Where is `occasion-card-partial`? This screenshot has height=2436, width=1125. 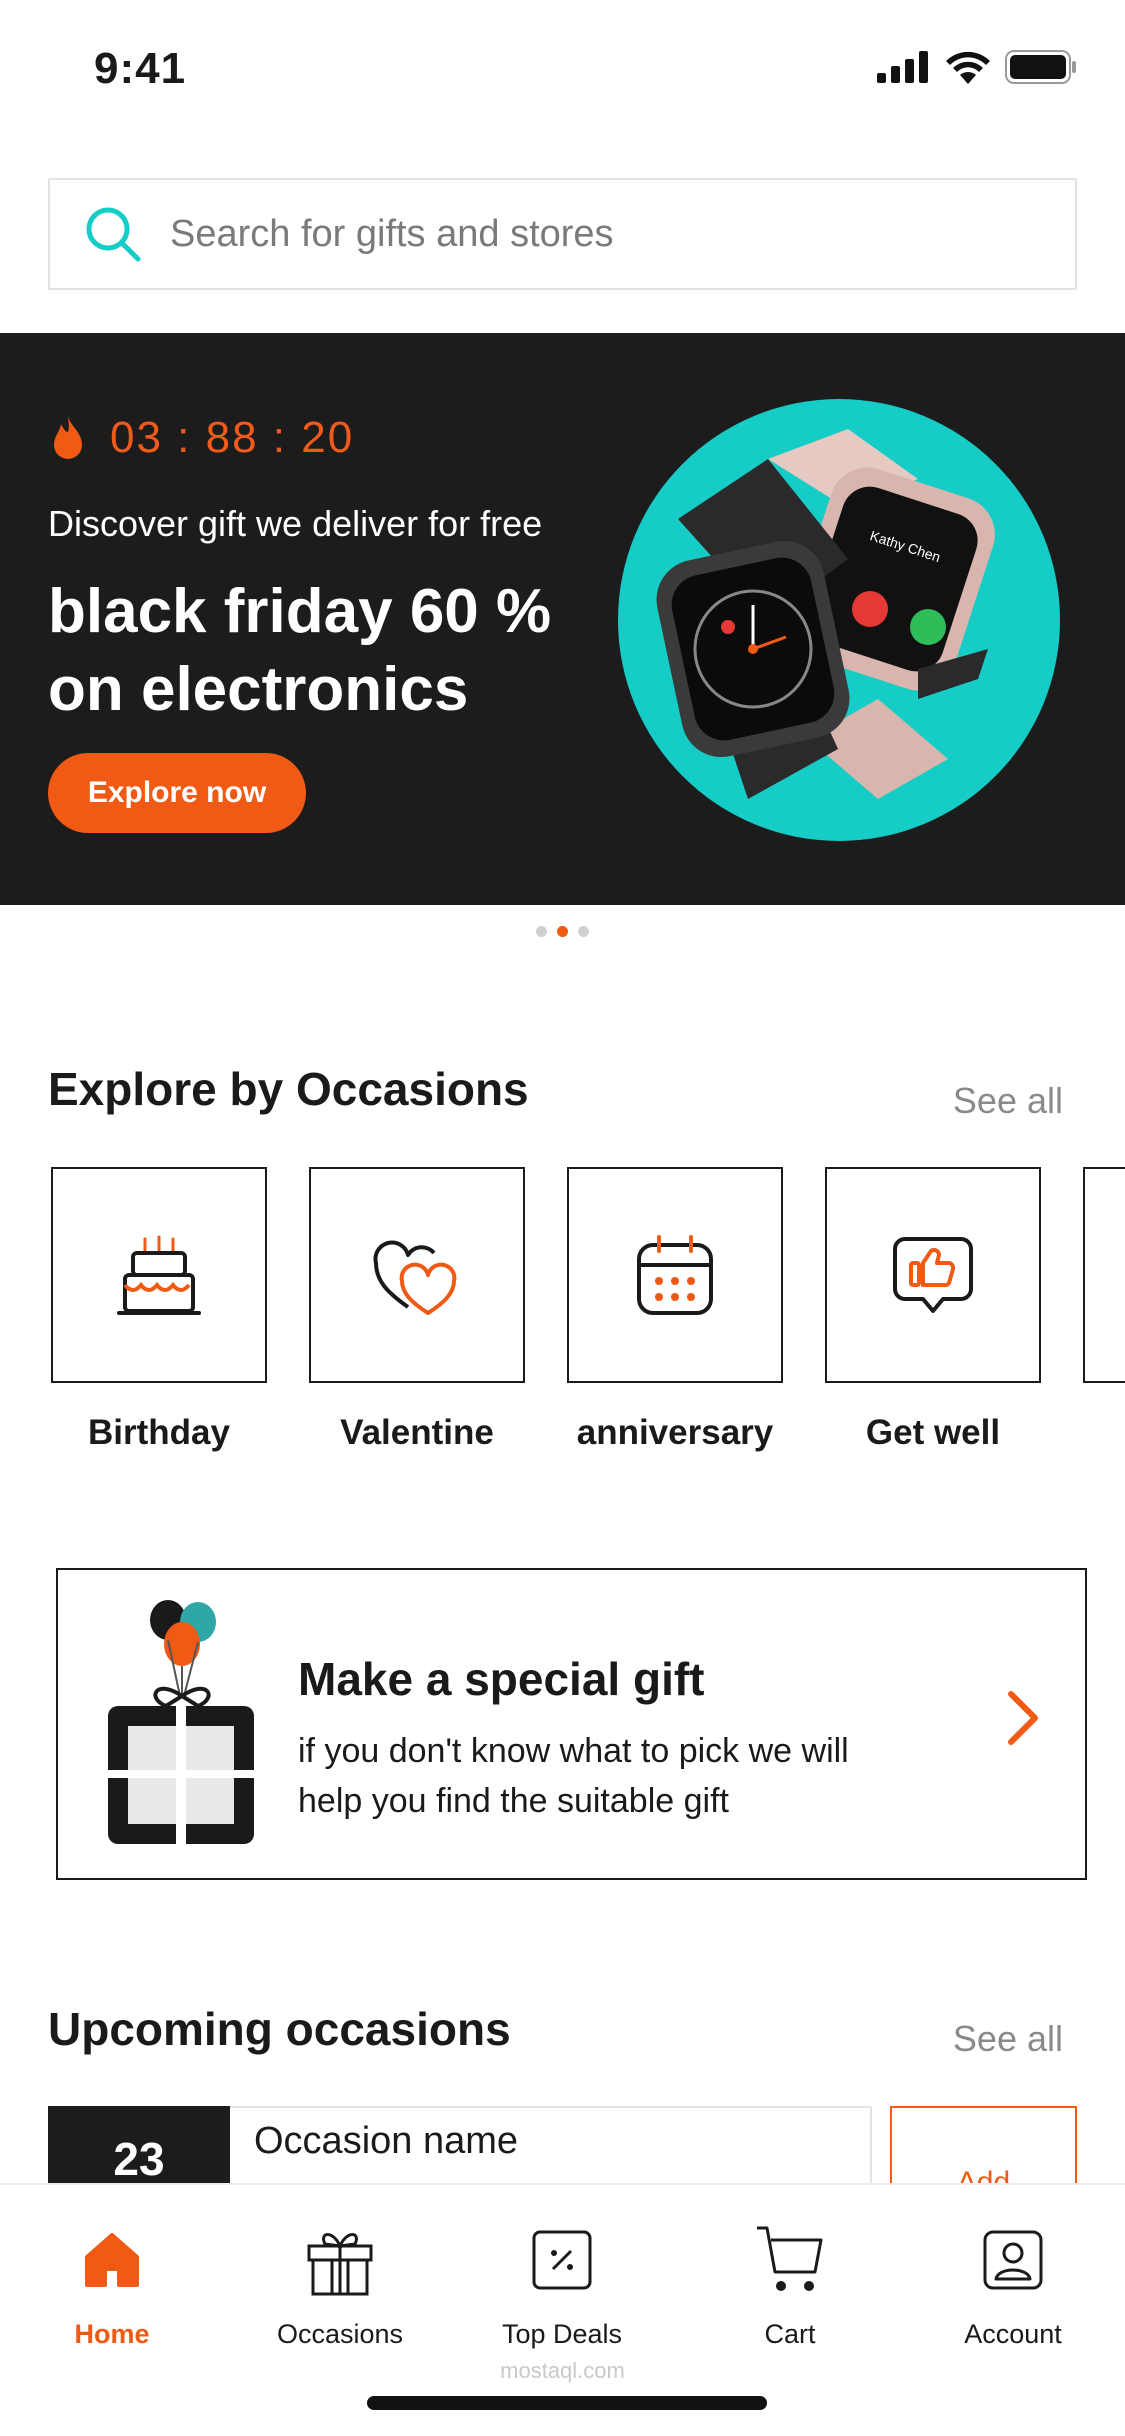 occasion-card-partial is located at coordinates (1104, 1275).